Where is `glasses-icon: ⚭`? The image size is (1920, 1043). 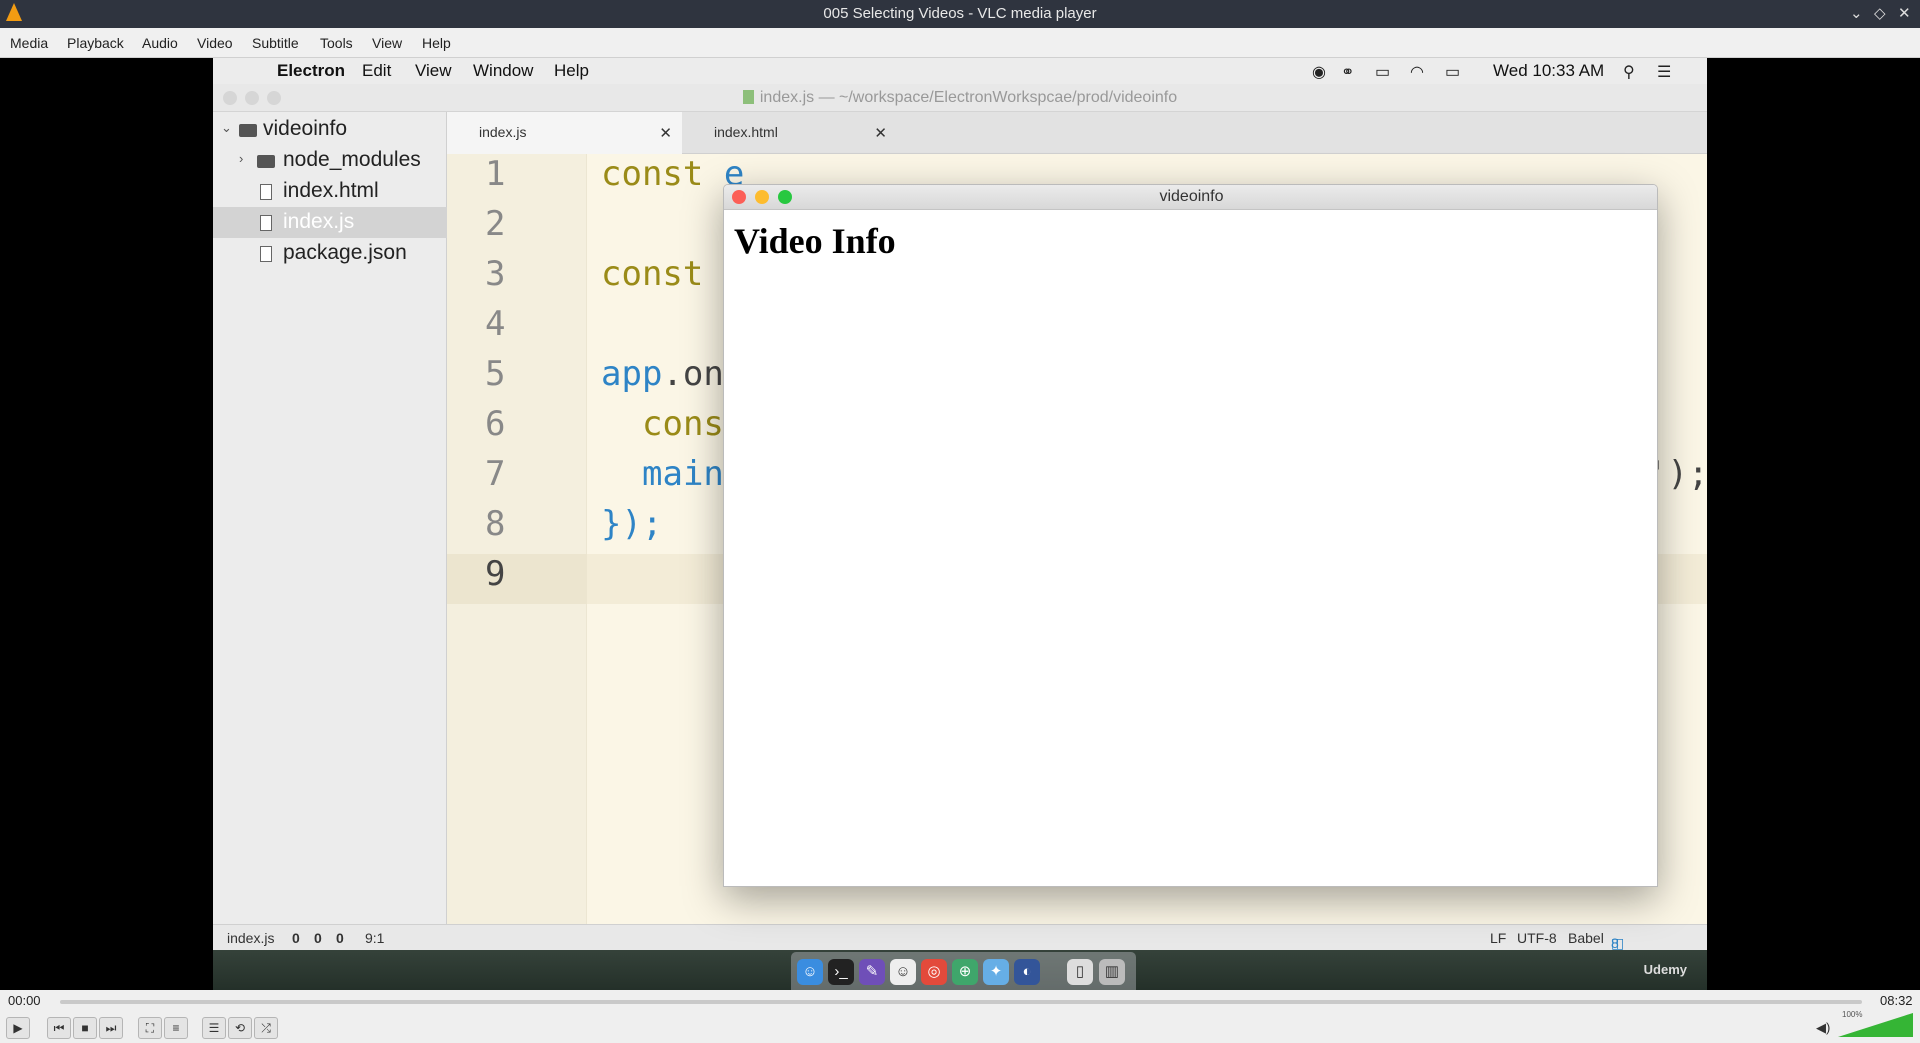
glasses-icon: ⚭ is located at coordinates (1348, 72).